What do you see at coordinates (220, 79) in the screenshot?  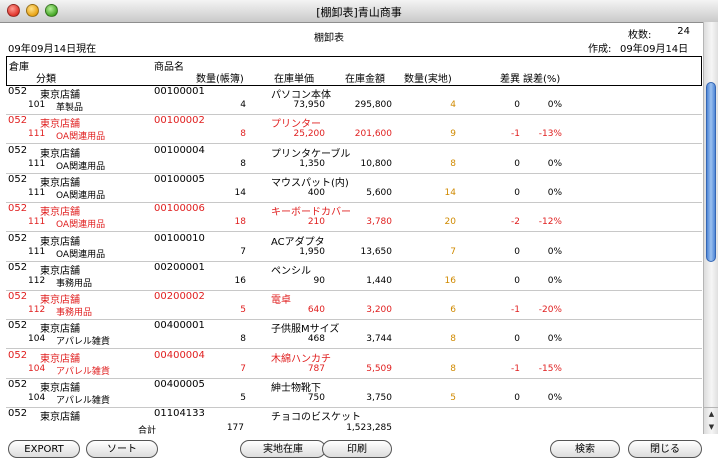 I see `col-qty-book: 数量(帳簿)` at bounding box center [220, 79].